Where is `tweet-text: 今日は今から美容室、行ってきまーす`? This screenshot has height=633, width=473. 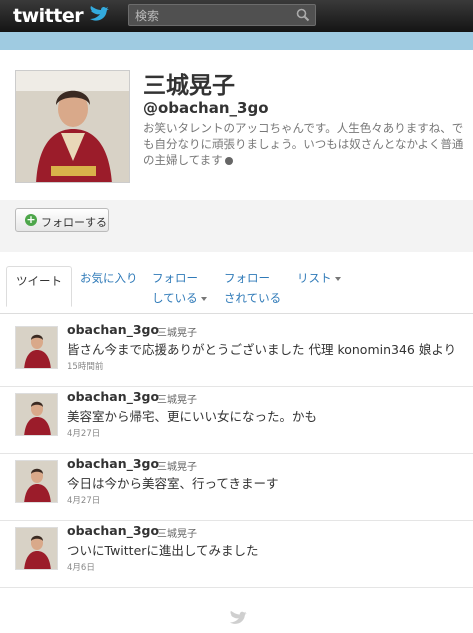
tweet-text: 今日は今から美容室、行ってきまーす is located at coordinates (173, 483).